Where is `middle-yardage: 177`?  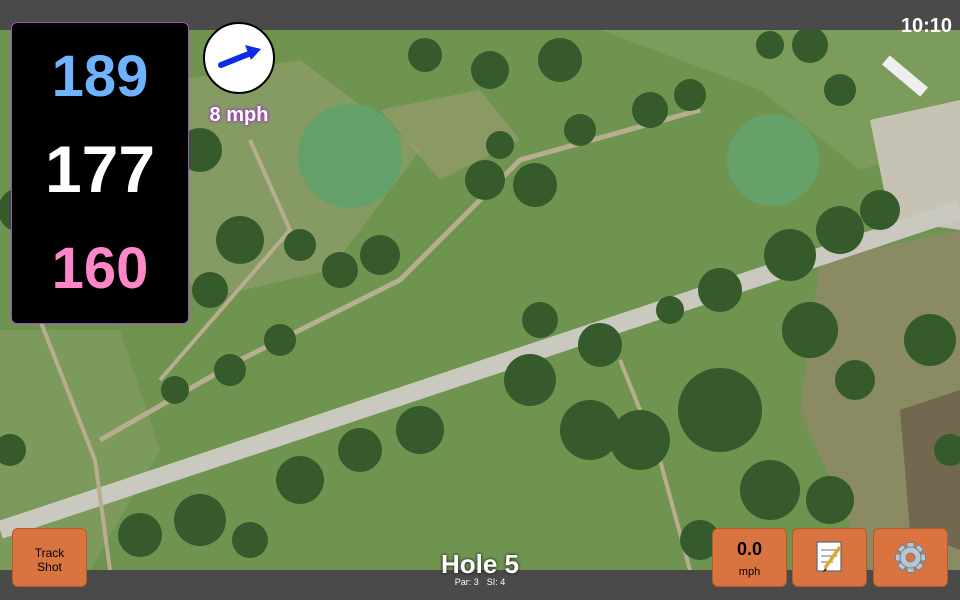
middle-yardage: 177 is located at coordinates (100, 169).